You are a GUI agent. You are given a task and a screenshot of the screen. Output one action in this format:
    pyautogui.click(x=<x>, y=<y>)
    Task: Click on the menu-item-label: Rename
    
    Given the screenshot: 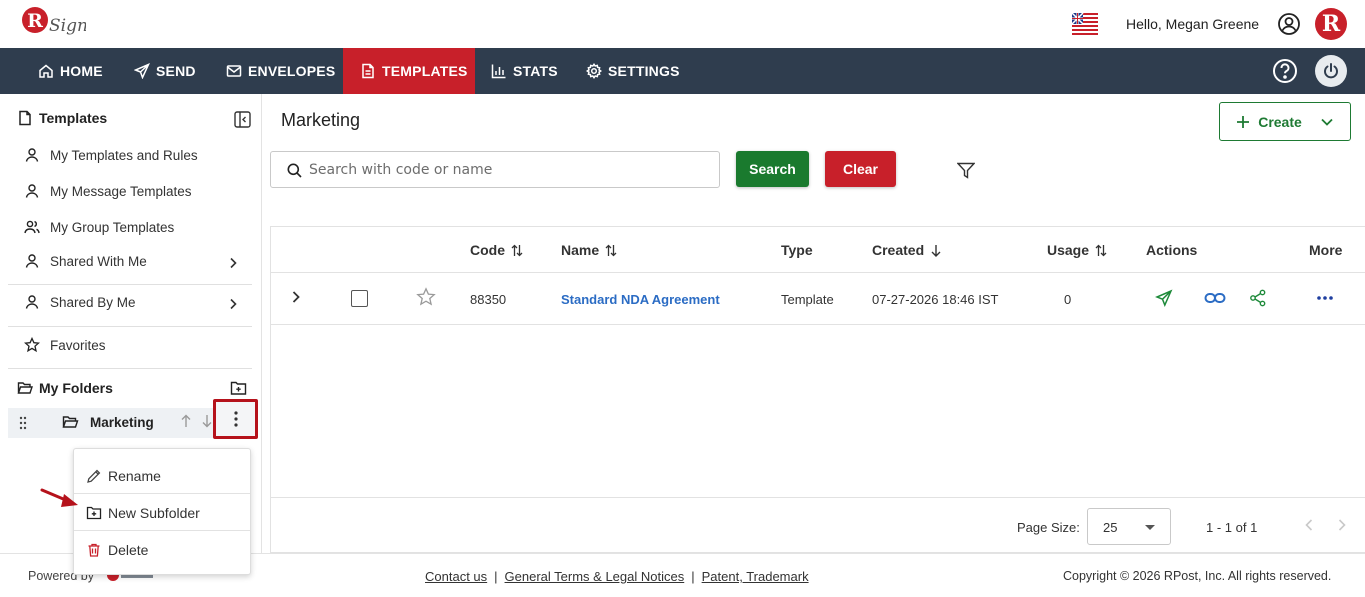 What is the action you would take?
    pyautogui.click(x=134, y=475)
    